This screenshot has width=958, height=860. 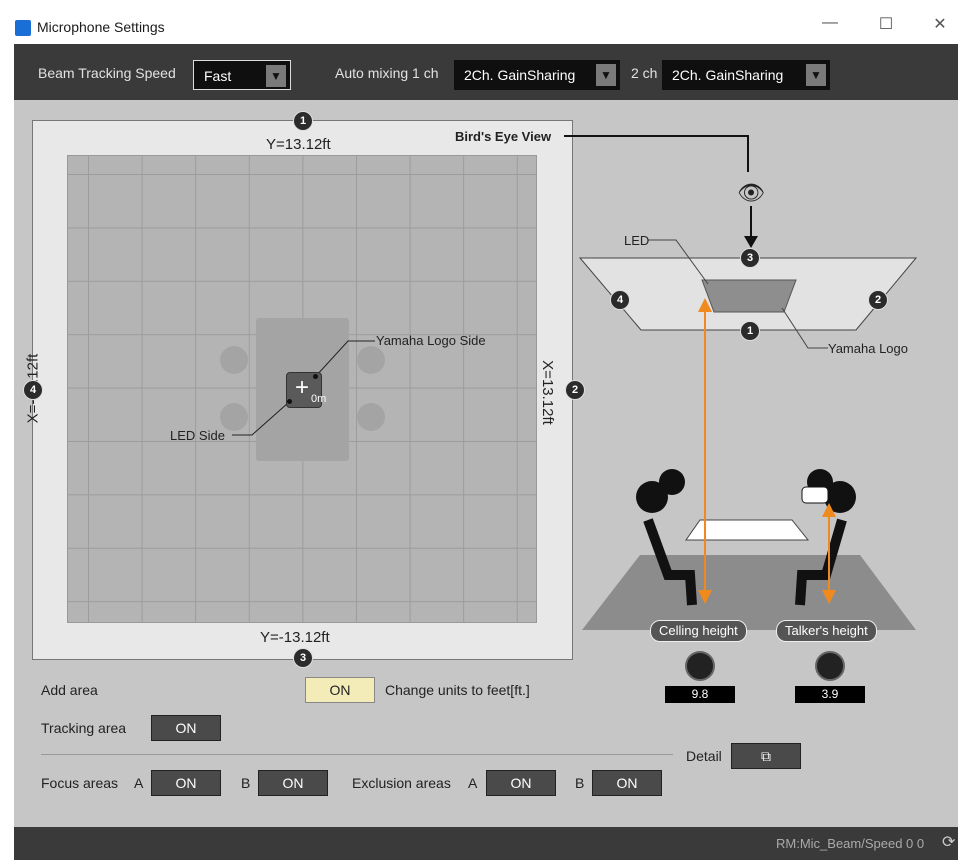 What do you see at coordinates (521, 783) in the screenshot?
I see `exclusion-a-button: ON` at bounding box center [521, 783].